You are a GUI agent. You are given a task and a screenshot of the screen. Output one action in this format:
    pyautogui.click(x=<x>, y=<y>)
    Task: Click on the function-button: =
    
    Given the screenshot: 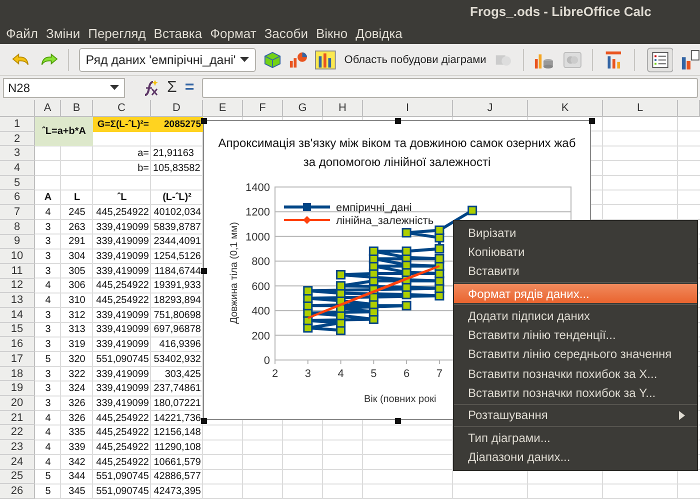 What is the action you would take?
    pyautogui.click(x=189, y=88)
    